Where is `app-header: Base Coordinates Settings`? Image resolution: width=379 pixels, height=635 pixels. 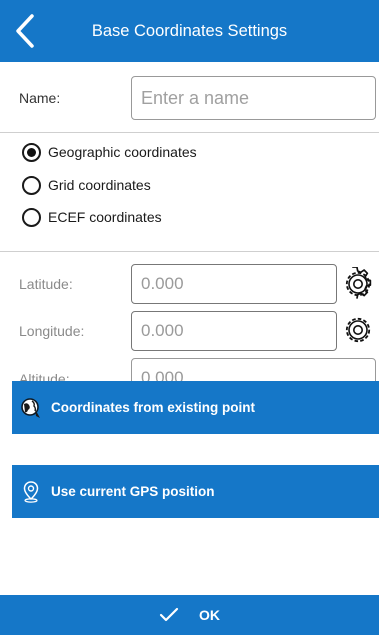
app-header: Base Coordinates Settings is located at coordinates (189, 31).